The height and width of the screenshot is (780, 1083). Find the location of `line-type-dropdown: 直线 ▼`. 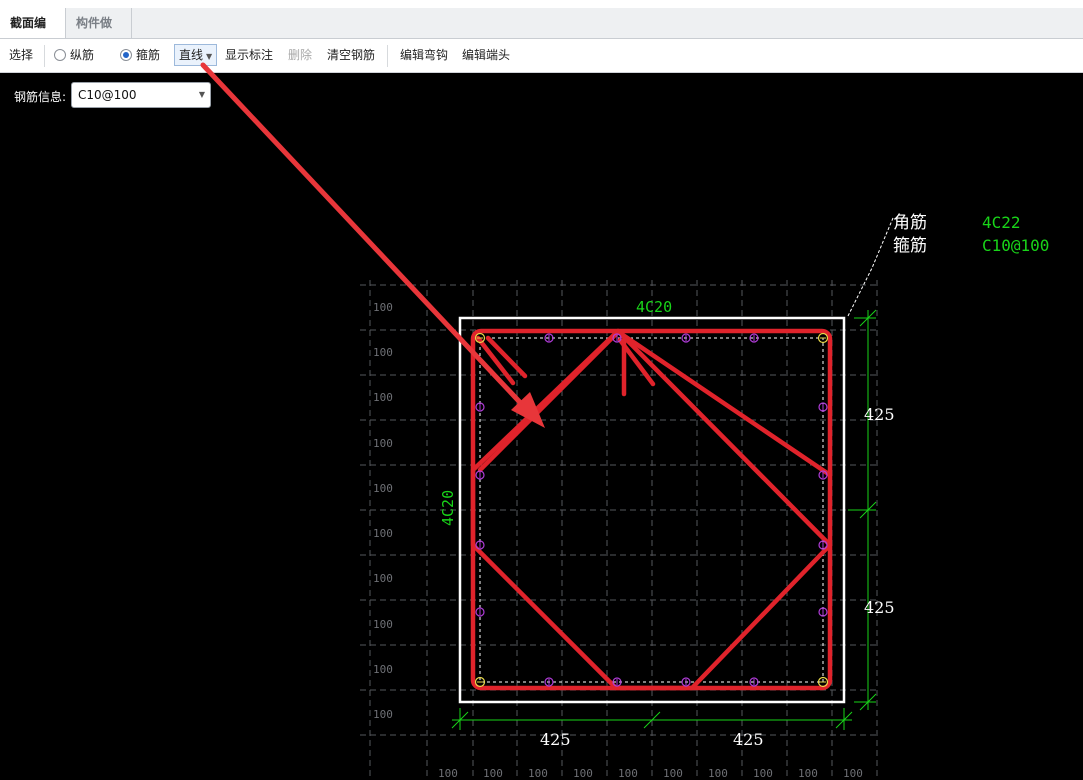

line-type-dropdown: 直线 ▼ is located at coordinates (196, 55).